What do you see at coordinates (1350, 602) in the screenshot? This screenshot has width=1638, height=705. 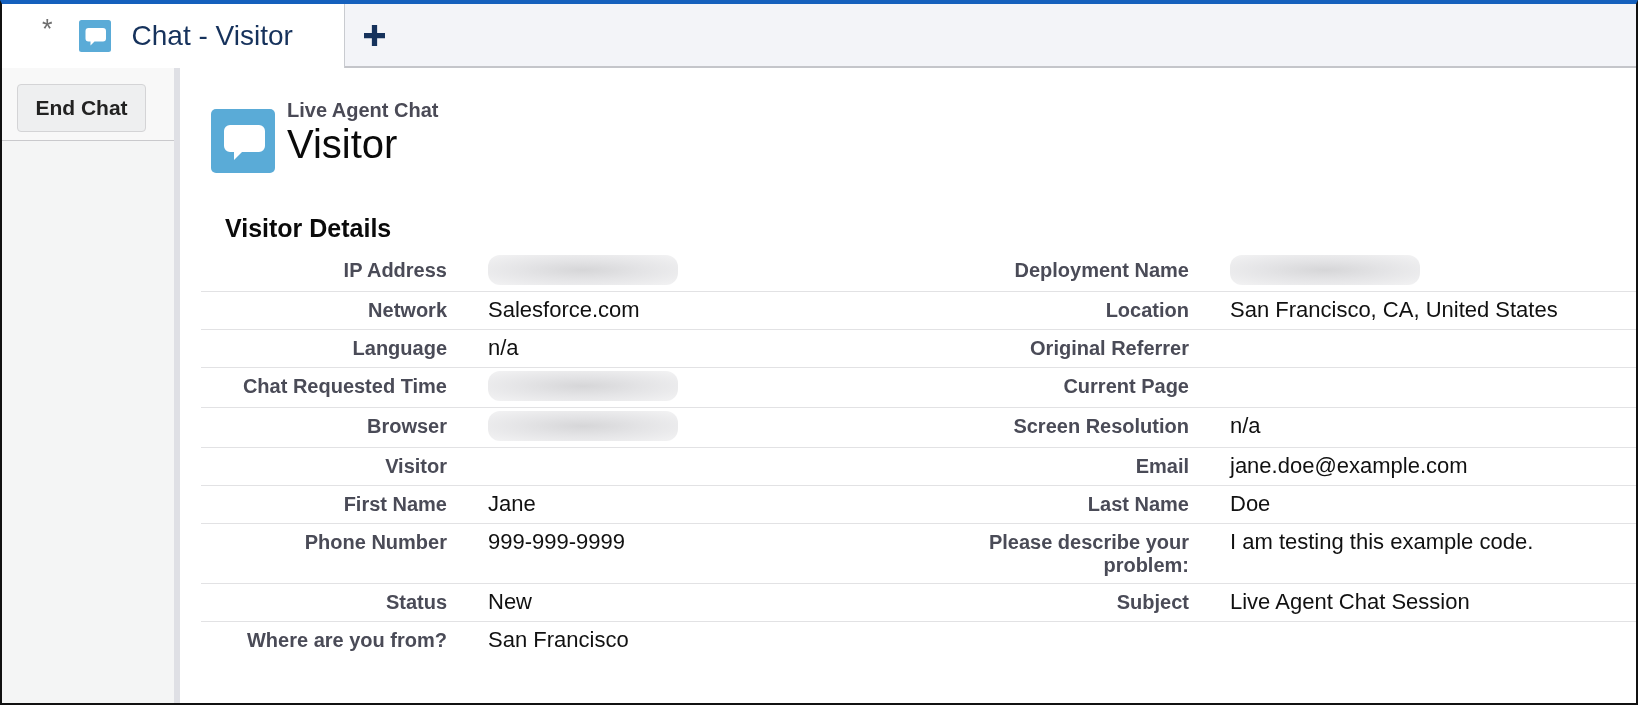 I see `field-value: Live Agent Chat Session` at bounding box center [1350, 602].